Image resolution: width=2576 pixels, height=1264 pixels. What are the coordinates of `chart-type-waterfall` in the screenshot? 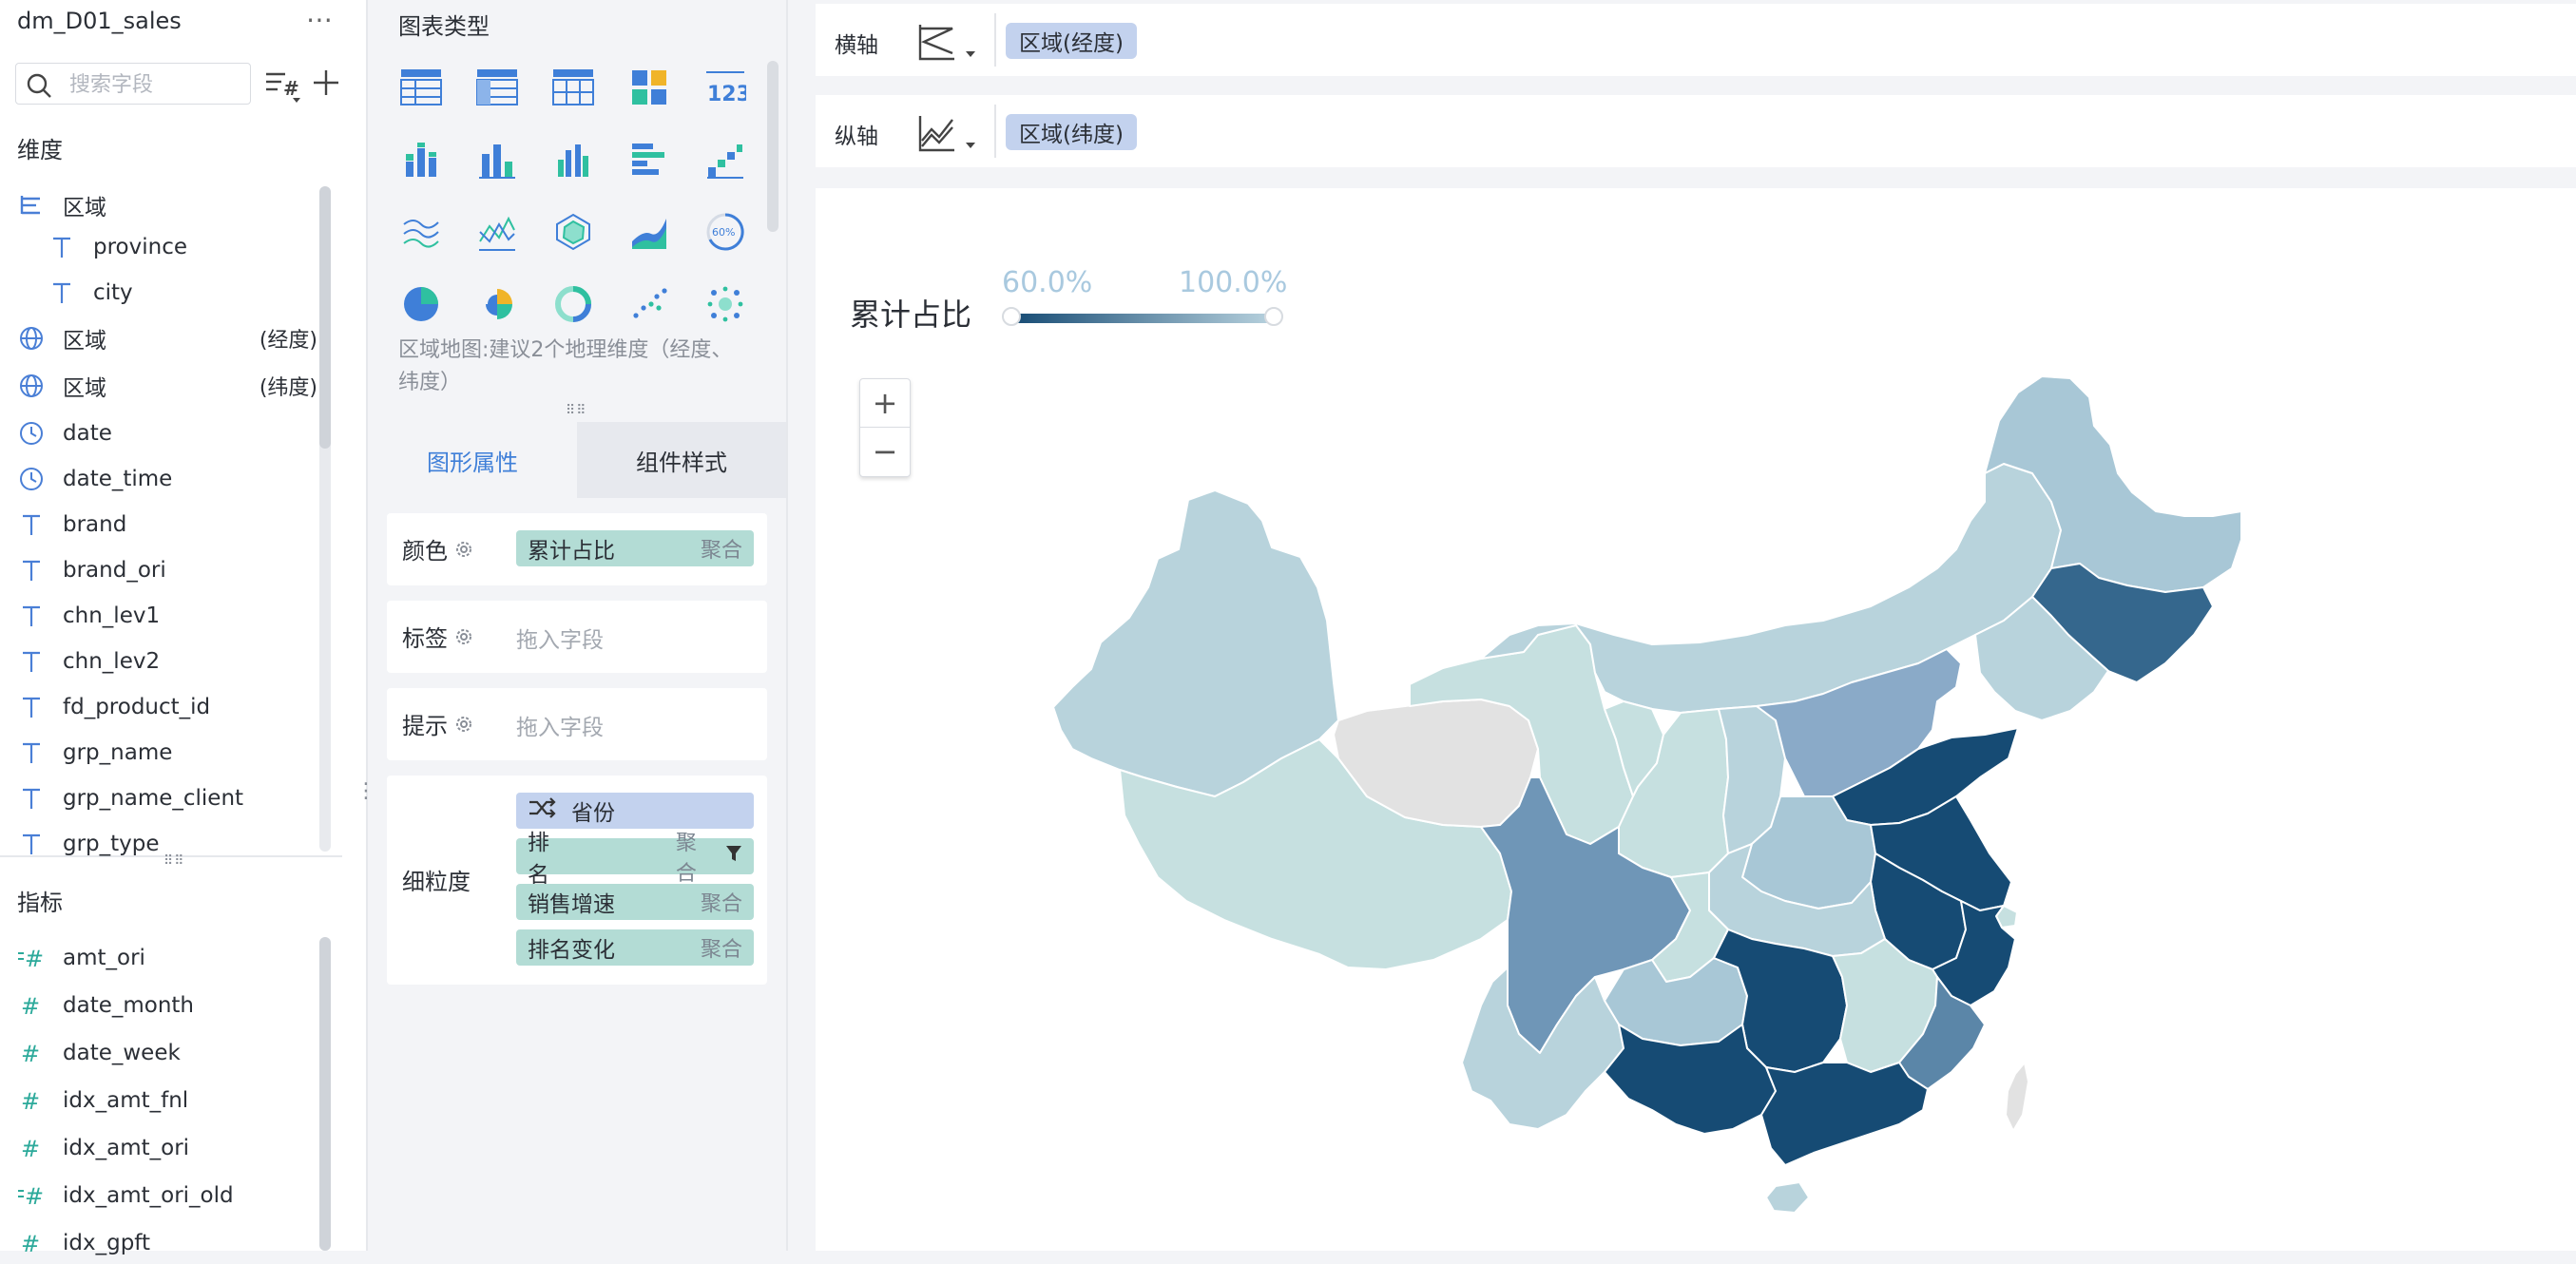 It's located at (726, 159).